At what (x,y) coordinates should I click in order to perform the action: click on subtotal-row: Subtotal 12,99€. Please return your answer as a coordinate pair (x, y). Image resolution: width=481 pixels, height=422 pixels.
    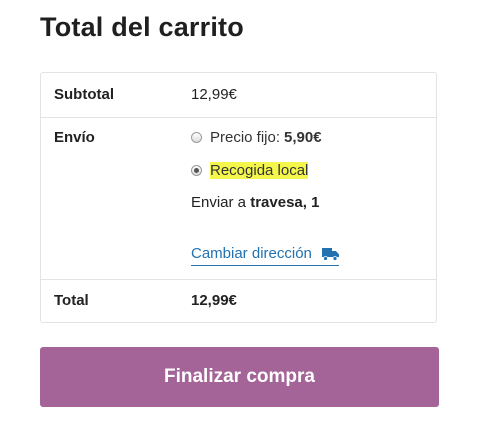
    Looking at the image, I should click on (238, 95).